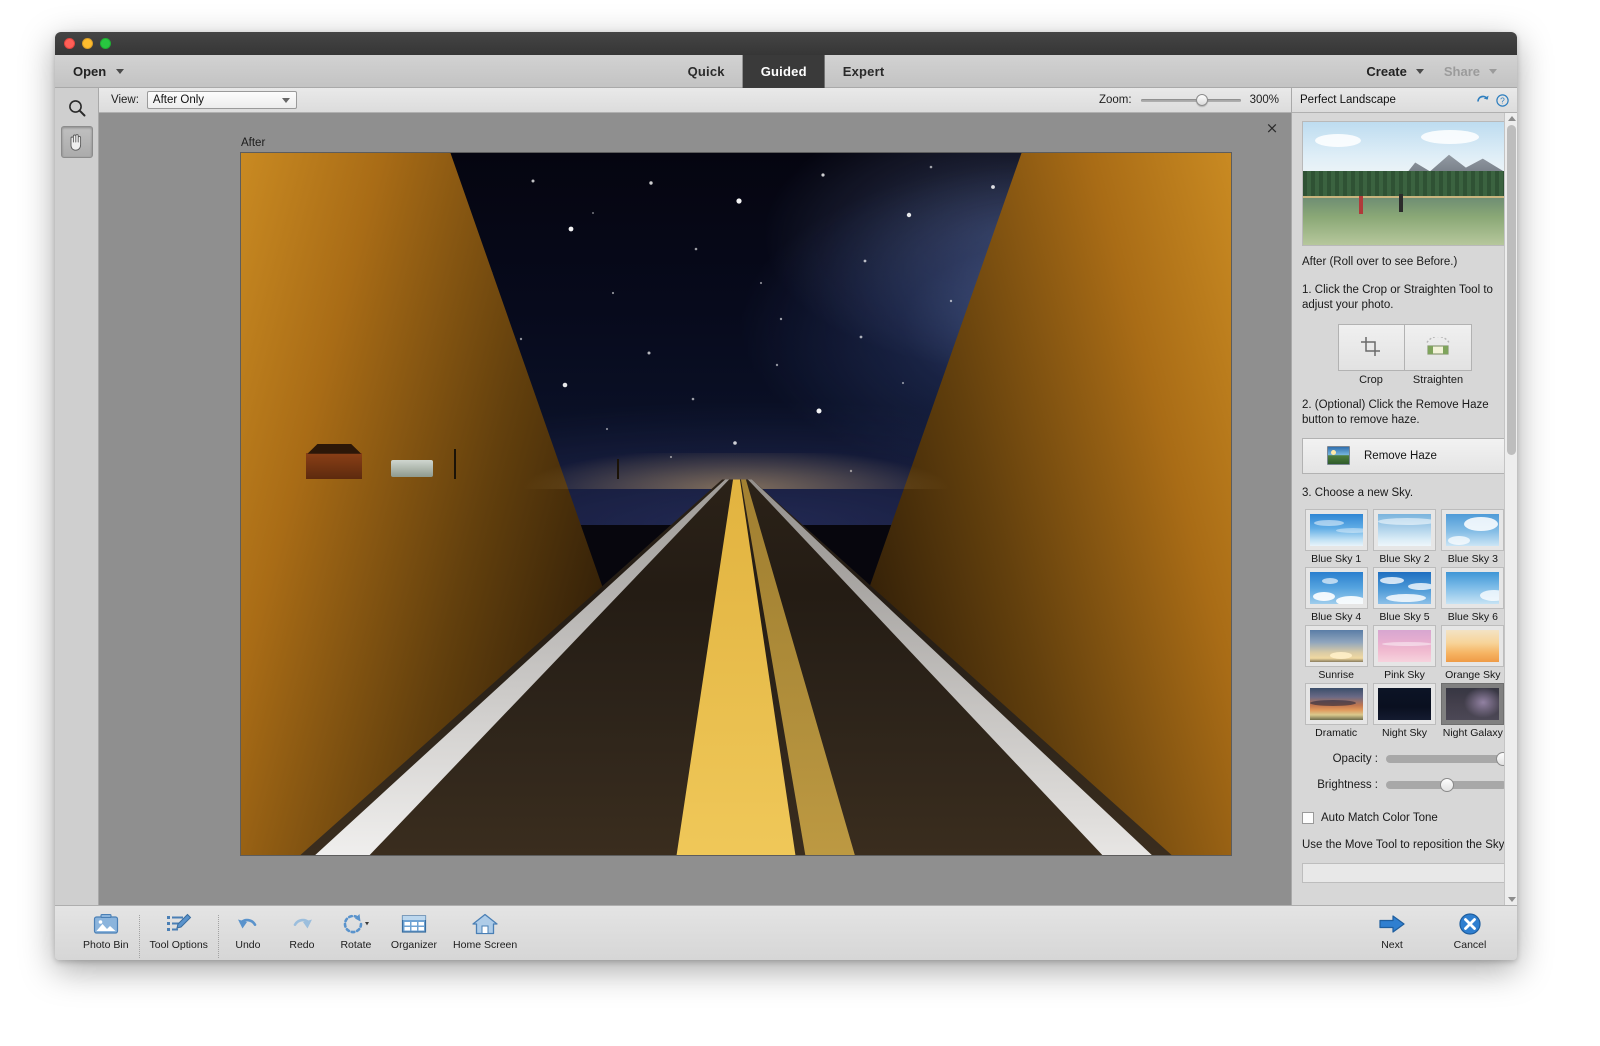  What do you see at coordinates (1404, 455) in the screenshot?
I see `remove-haze-button: Remove Haze` at bounding box center [1404, 455].